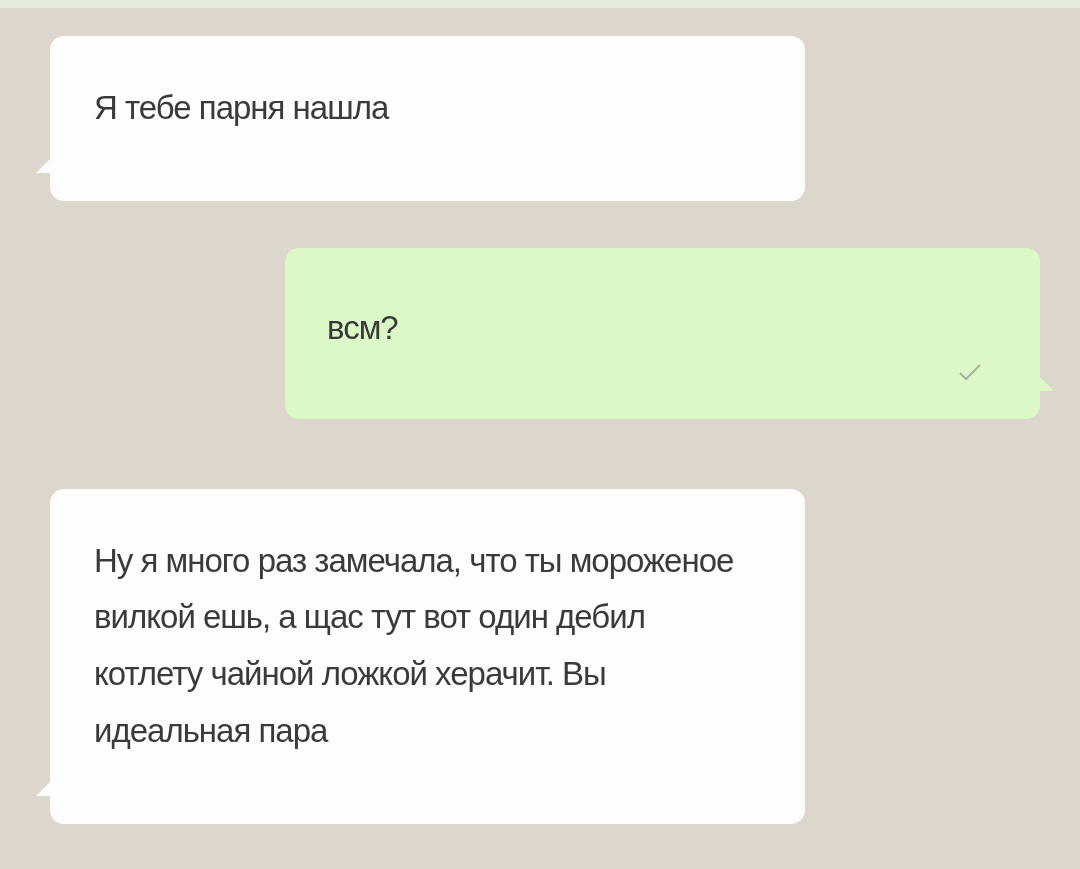 The width and height of the screenshot is (1080, 869). Describe the element at coordinates (414, 645) in the screenshot. I see `message-text: Ну я много раз замечала, что ты мороженое вилкой ешь, а щас тут вот один дебил котлету чайной ложкой херачит. Вы идеальная пара` at that location.